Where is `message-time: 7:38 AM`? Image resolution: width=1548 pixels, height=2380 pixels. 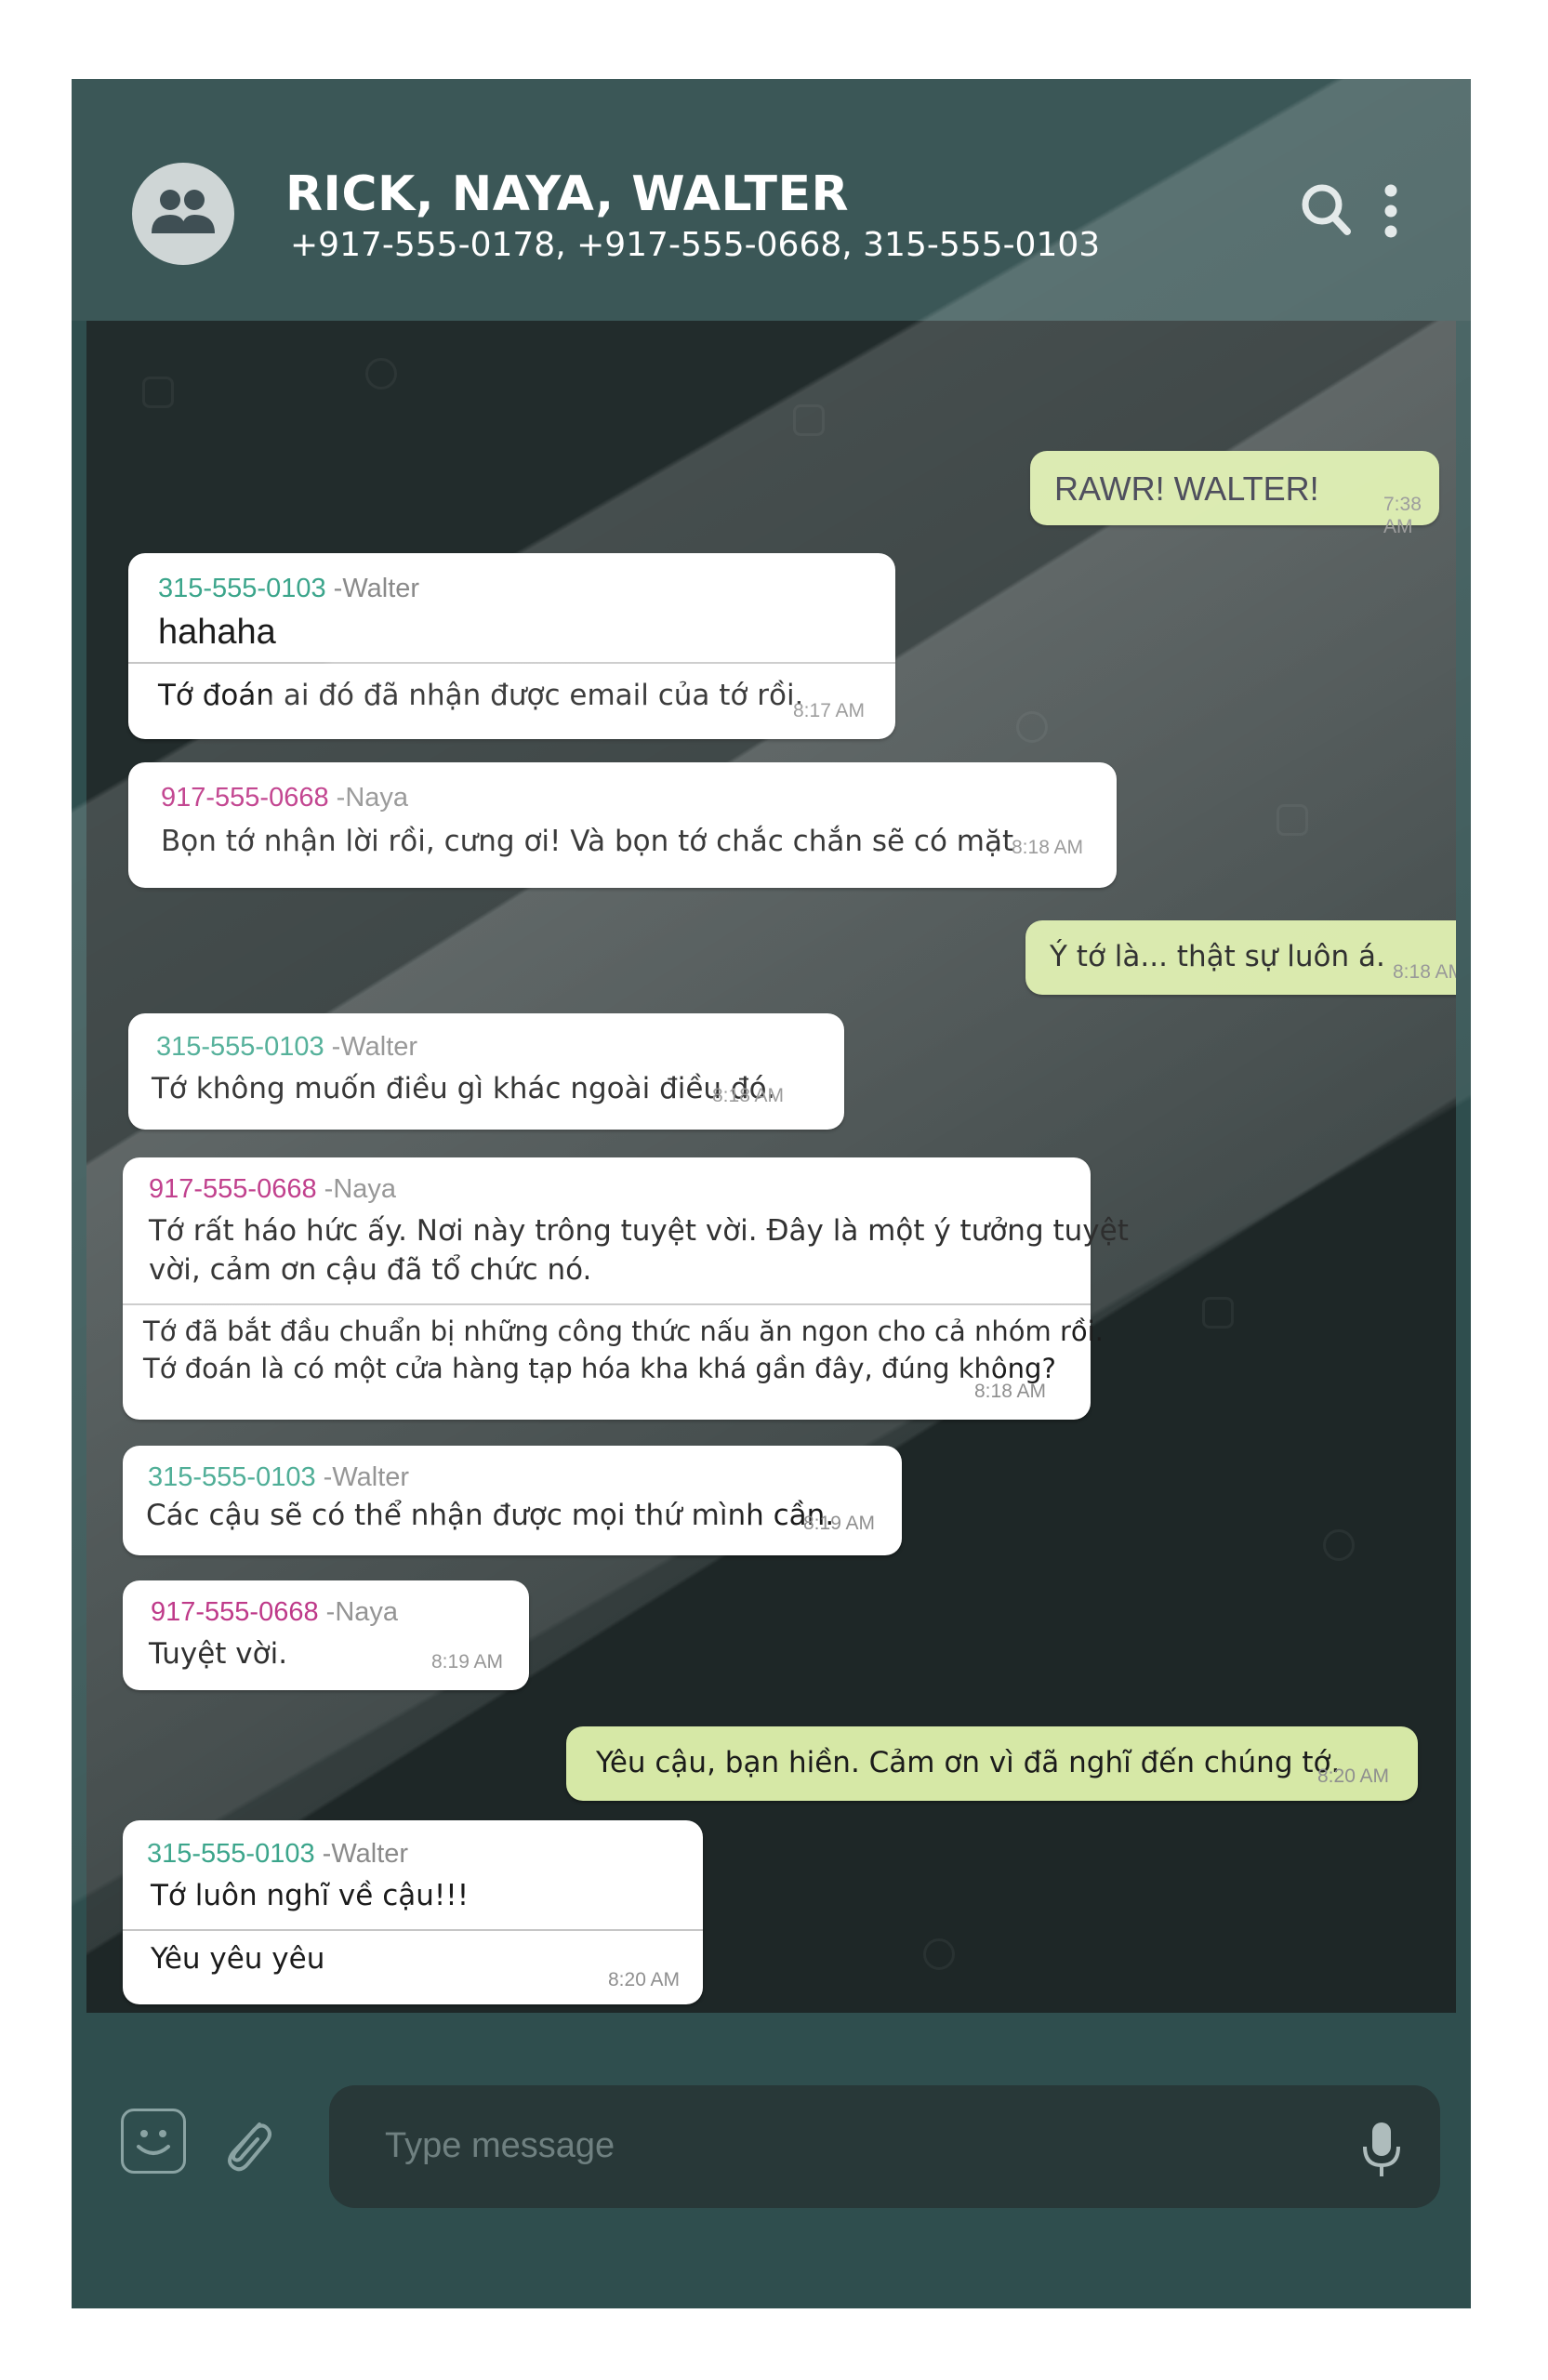 message-time: 7:38 AM is located at coordinates (1402, 515).